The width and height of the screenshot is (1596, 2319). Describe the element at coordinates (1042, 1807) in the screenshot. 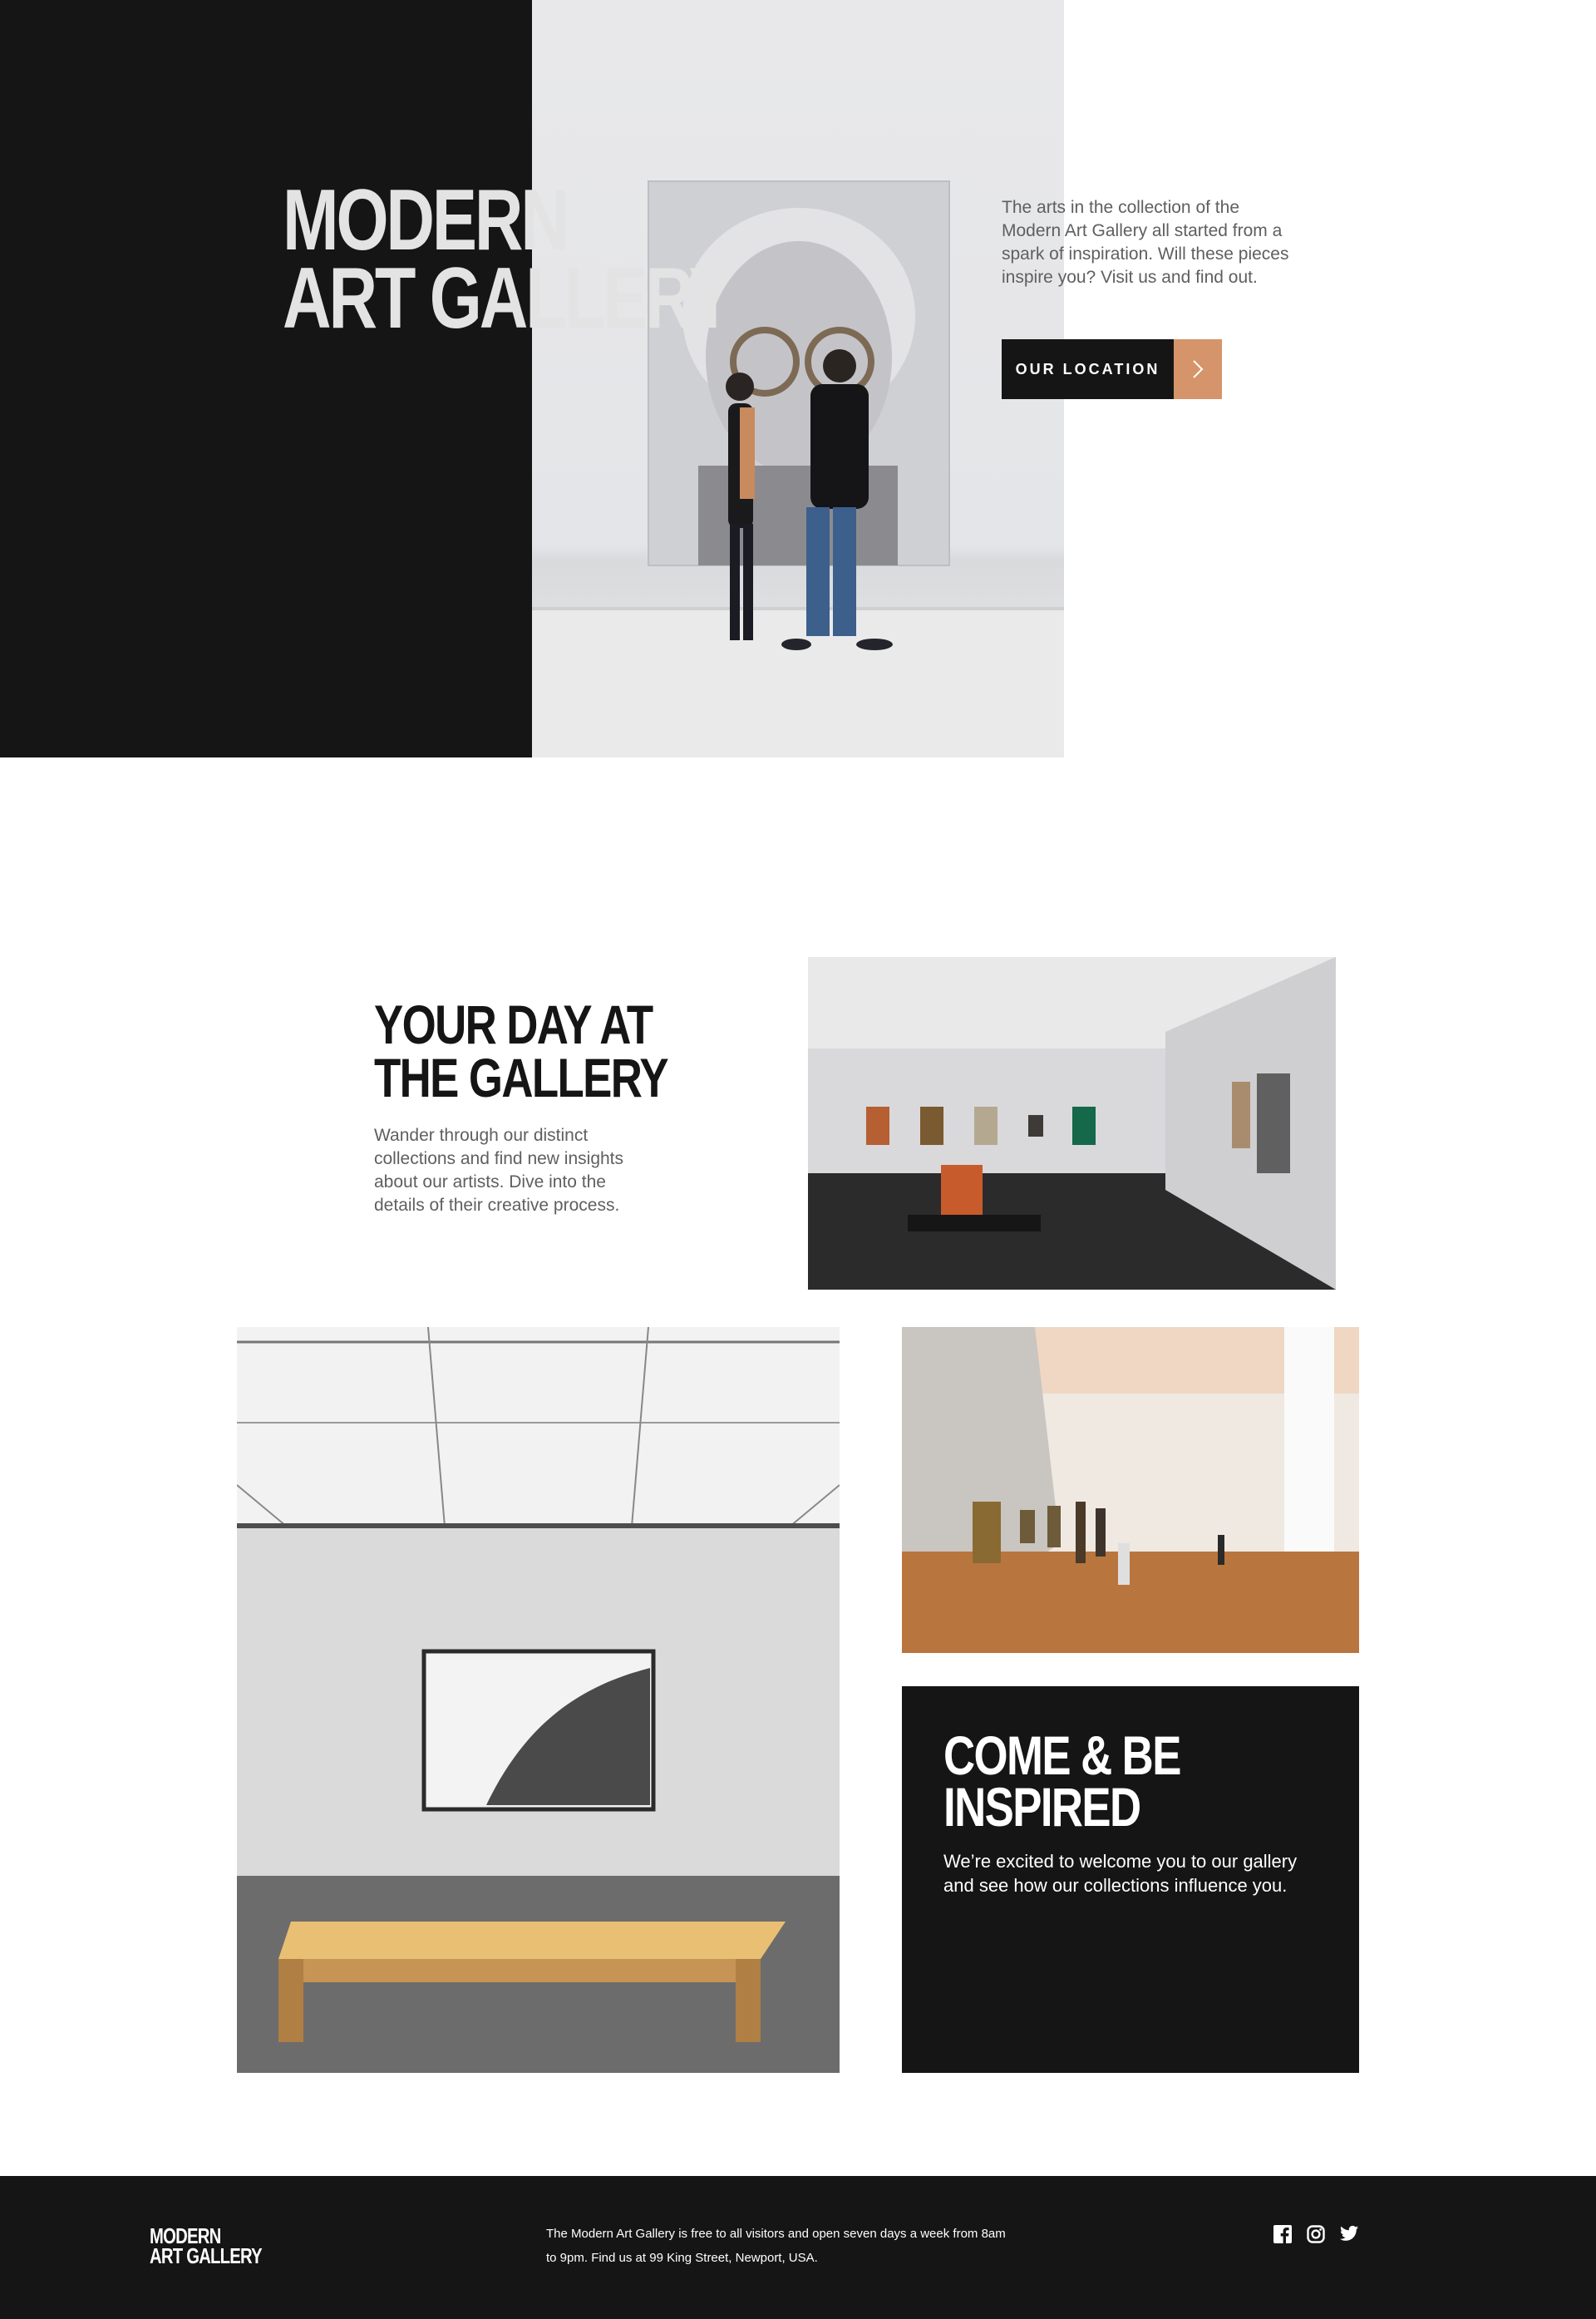

I see `inspire-title-line2: INSPIRED` at that location.